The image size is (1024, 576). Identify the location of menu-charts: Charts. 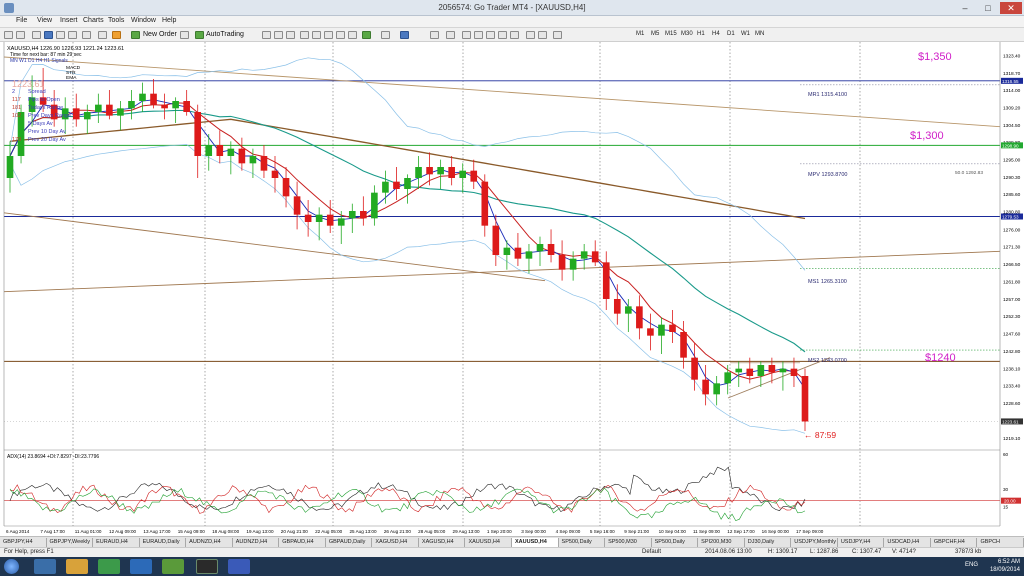
(93, 20).